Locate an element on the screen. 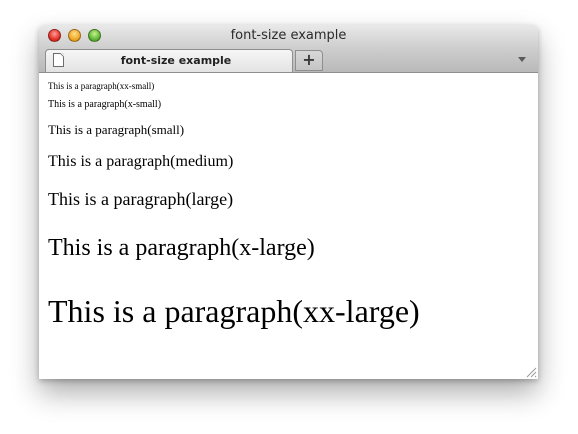  window-title: font-size example is located at coordinates (288, 35).